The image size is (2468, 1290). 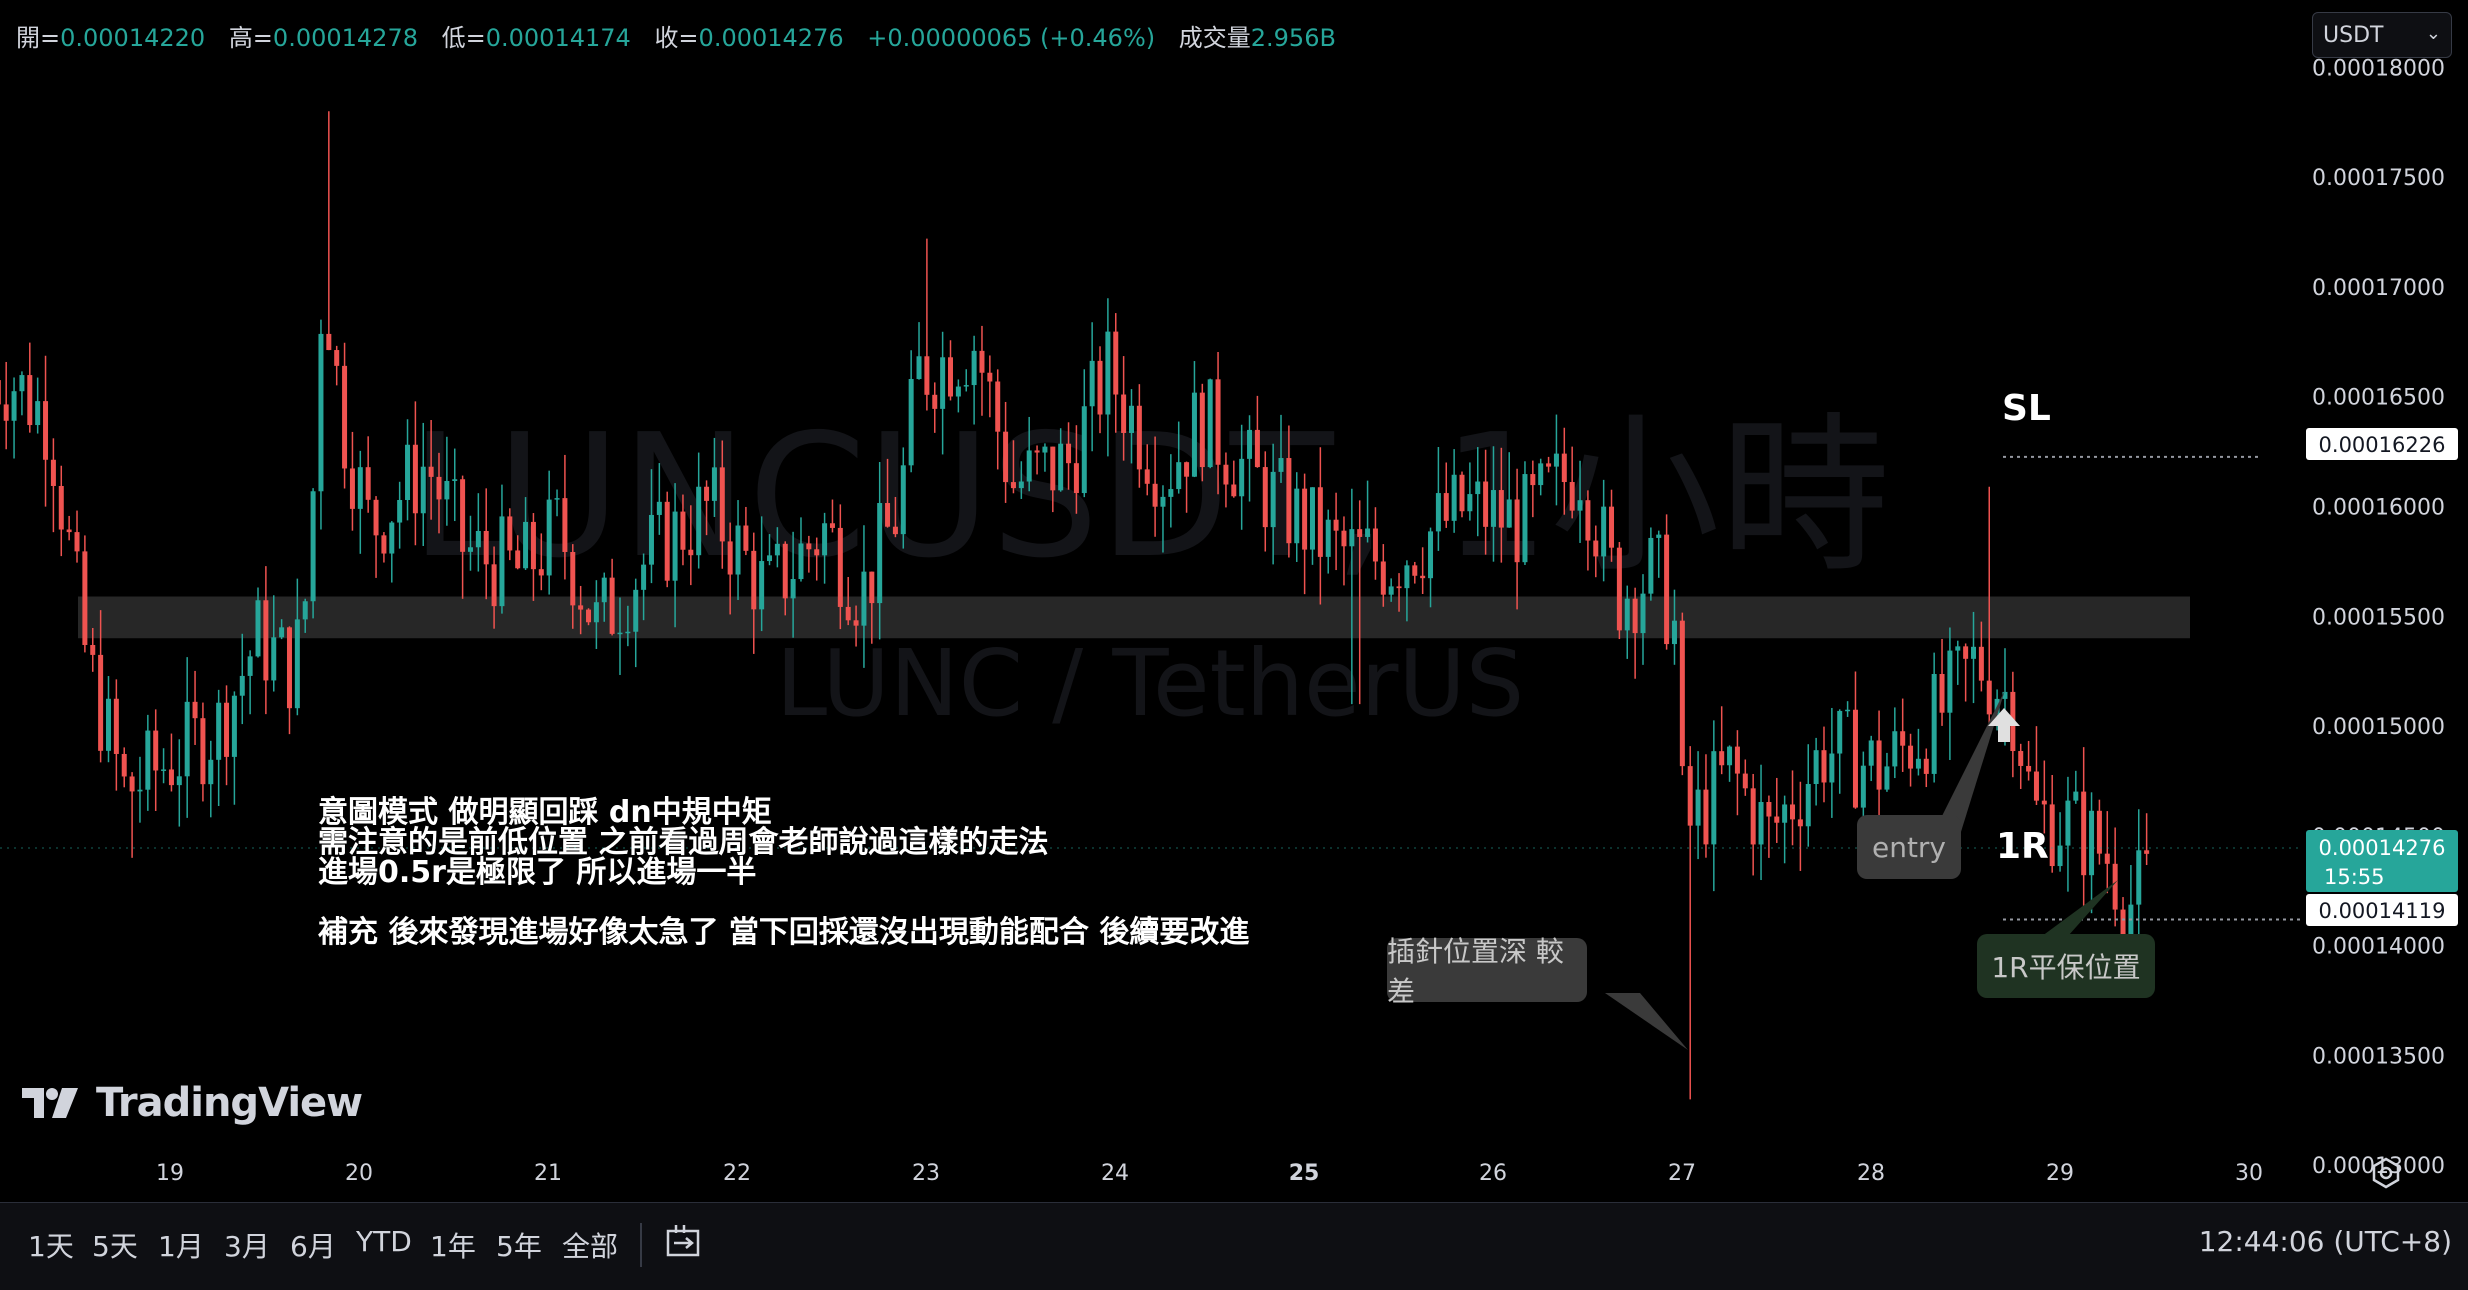 I want to click on volume-label: 成交量, so click(x=1214, y=38).